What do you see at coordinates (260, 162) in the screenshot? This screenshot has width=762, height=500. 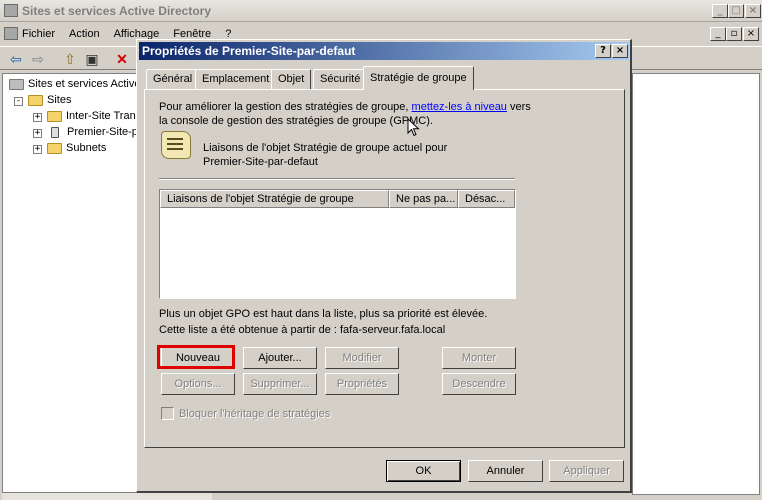 I see `links-title-line-2: Premier-Site-par-defaut` at bounding box center [260, 162].